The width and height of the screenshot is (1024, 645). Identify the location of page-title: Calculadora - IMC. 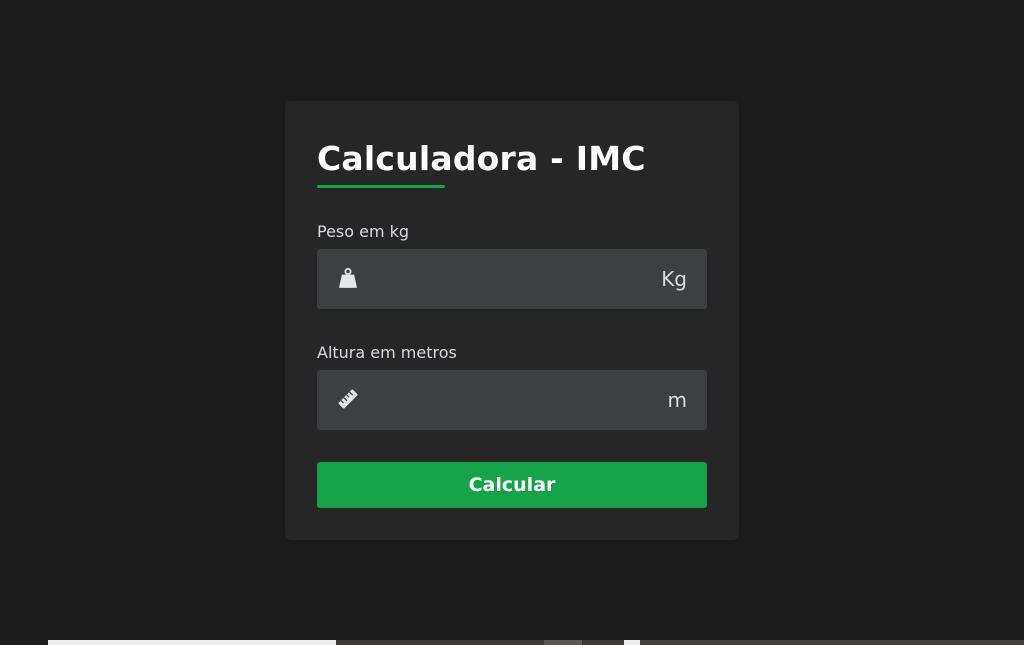
(481, 158).